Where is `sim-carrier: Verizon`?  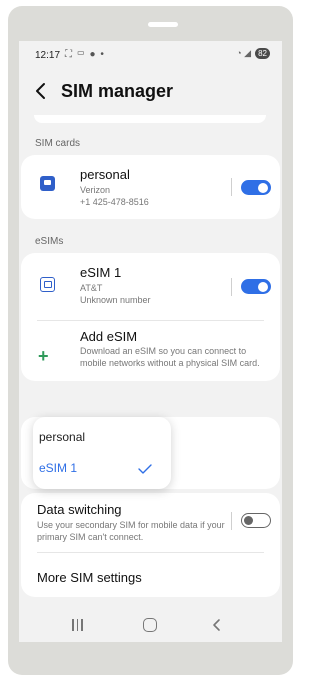
sim-carrier: Verizon is located at coordinates (95, 190).